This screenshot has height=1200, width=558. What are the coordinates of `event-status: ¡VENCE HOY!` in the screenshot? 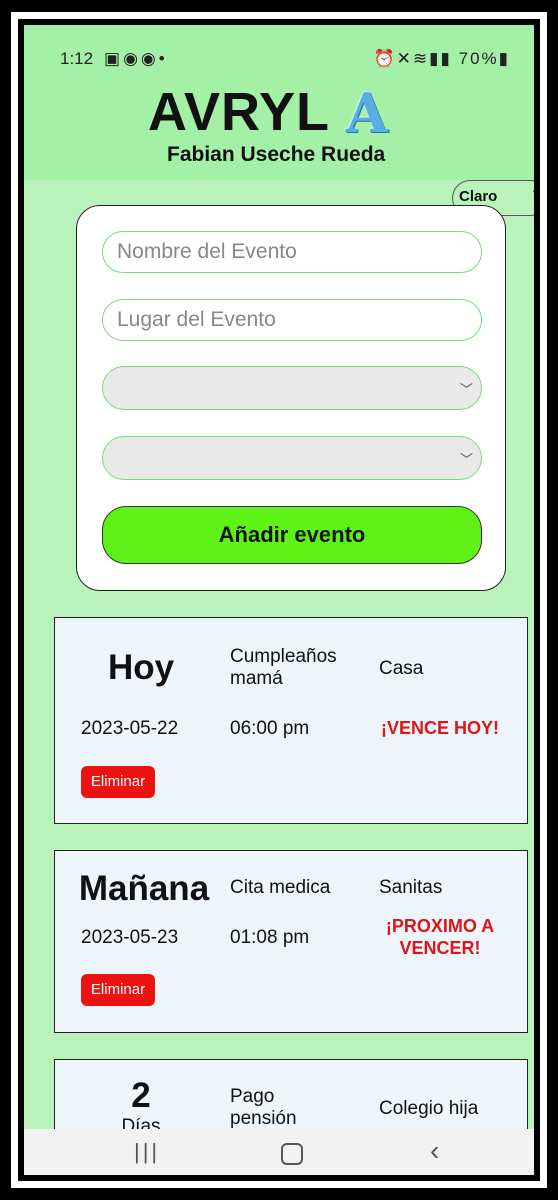 It's located at (439, 728).